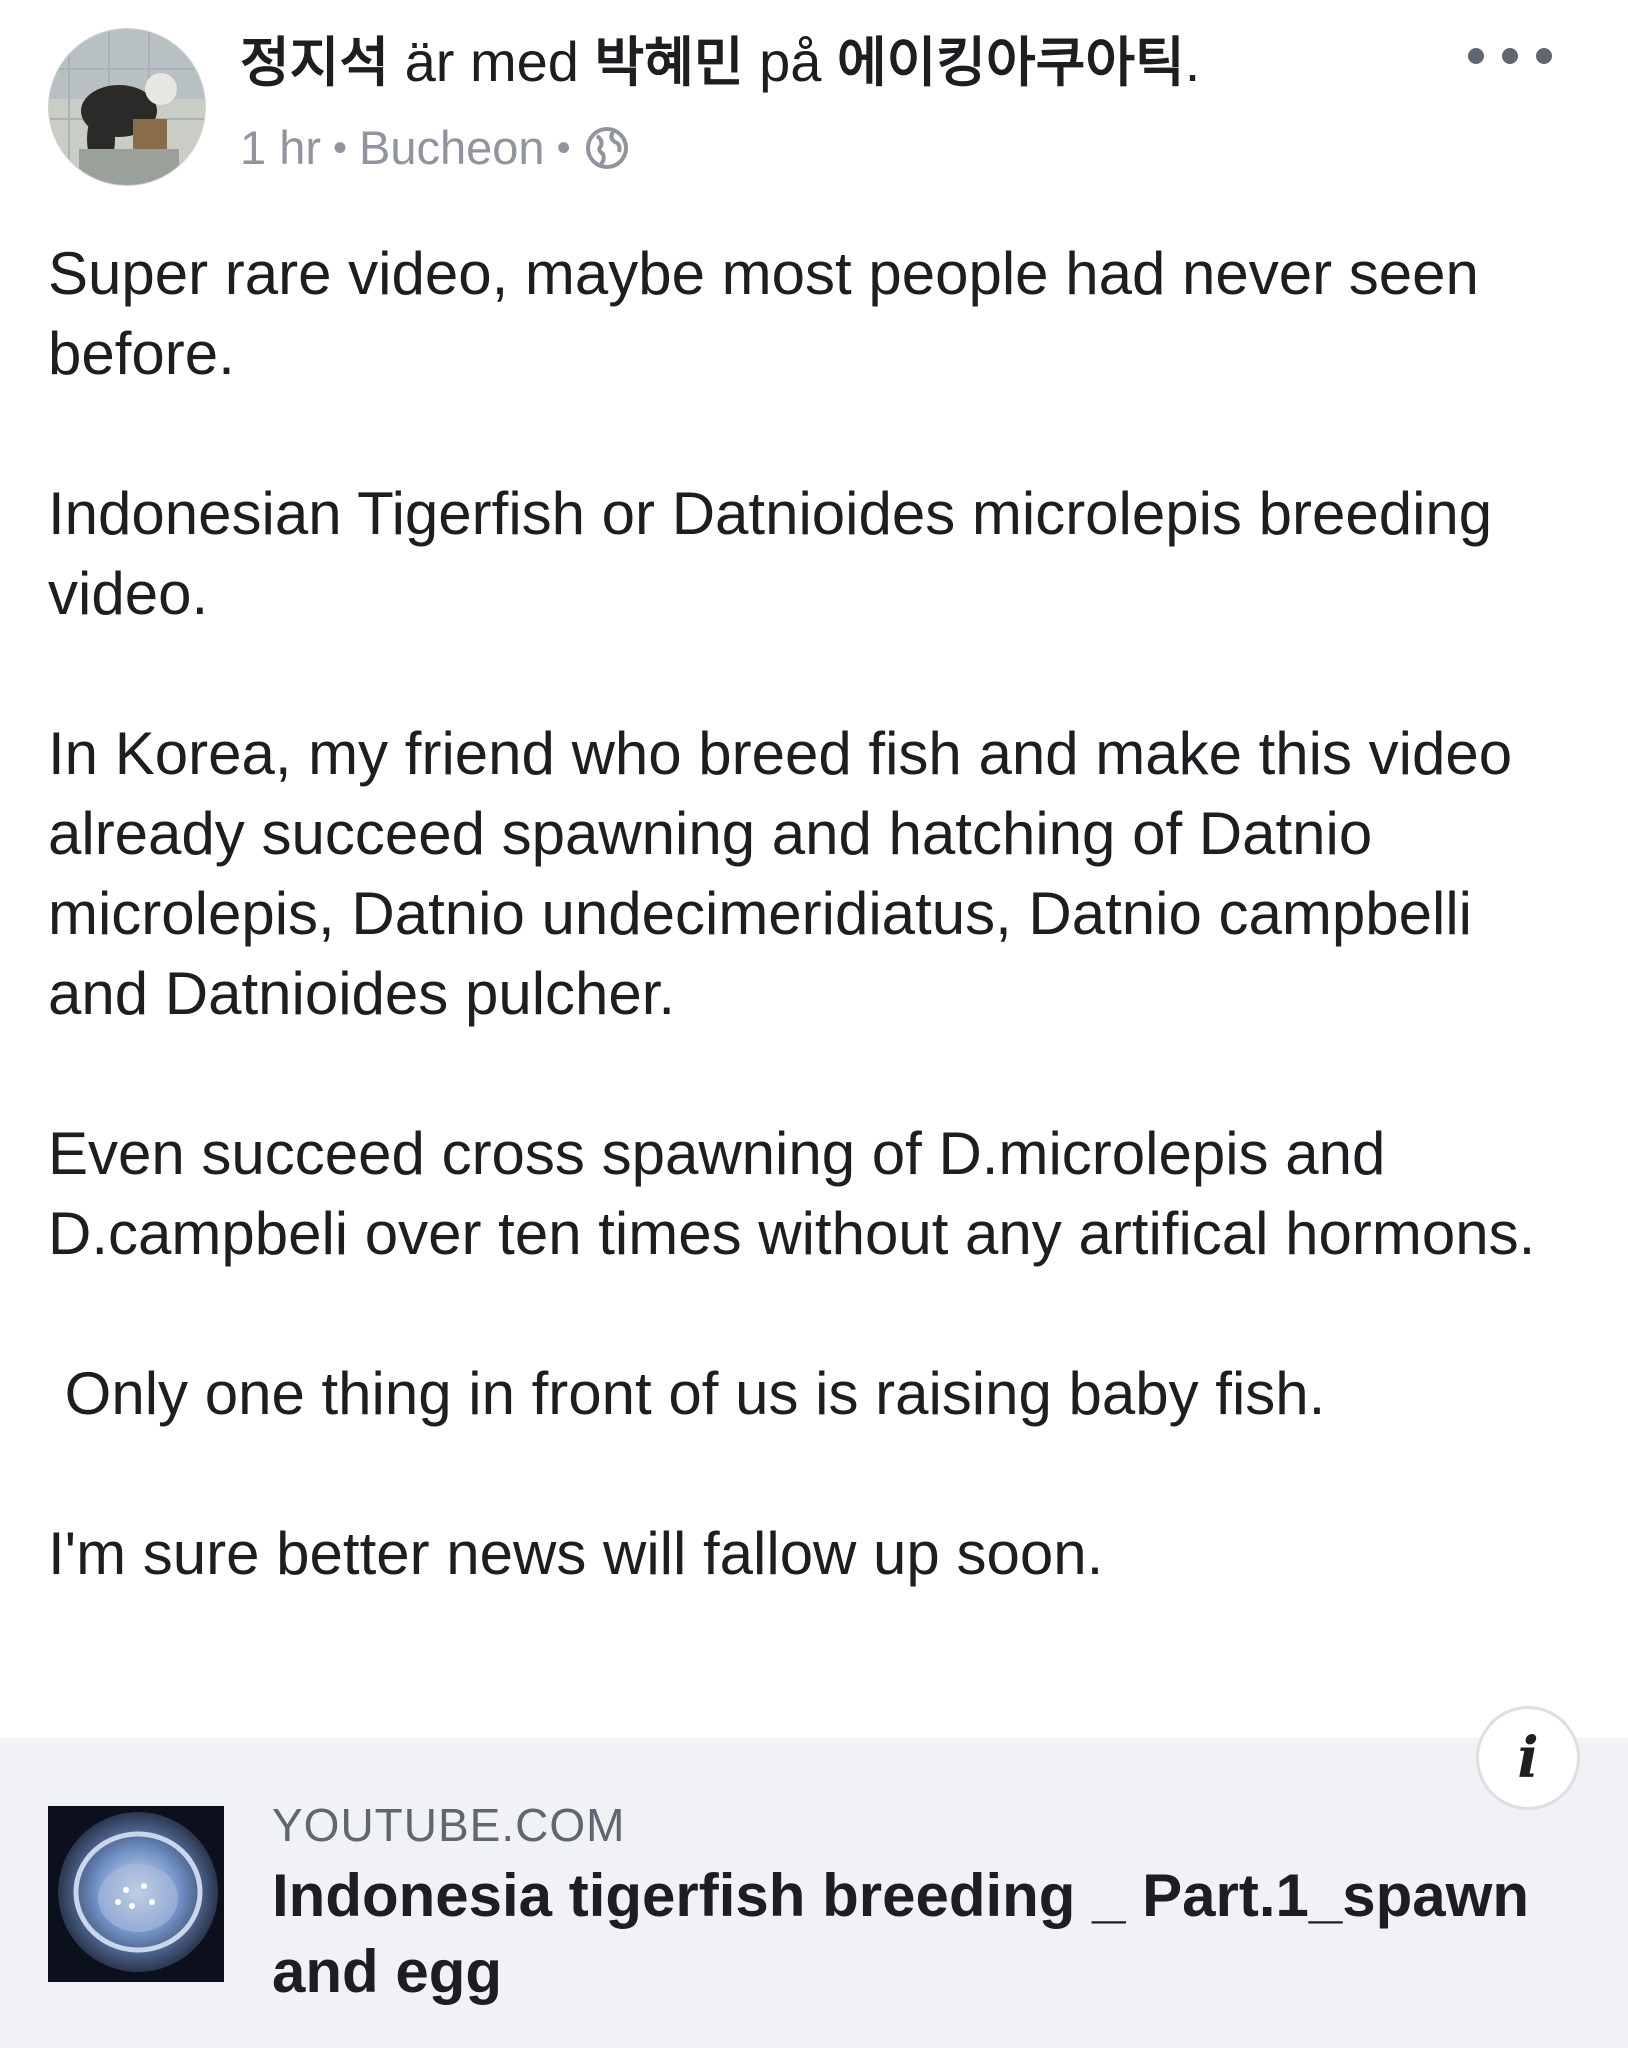 This screenshot has height=2048, width=1628. I want to click on video-thumbnail-image, so click(136, 1894).